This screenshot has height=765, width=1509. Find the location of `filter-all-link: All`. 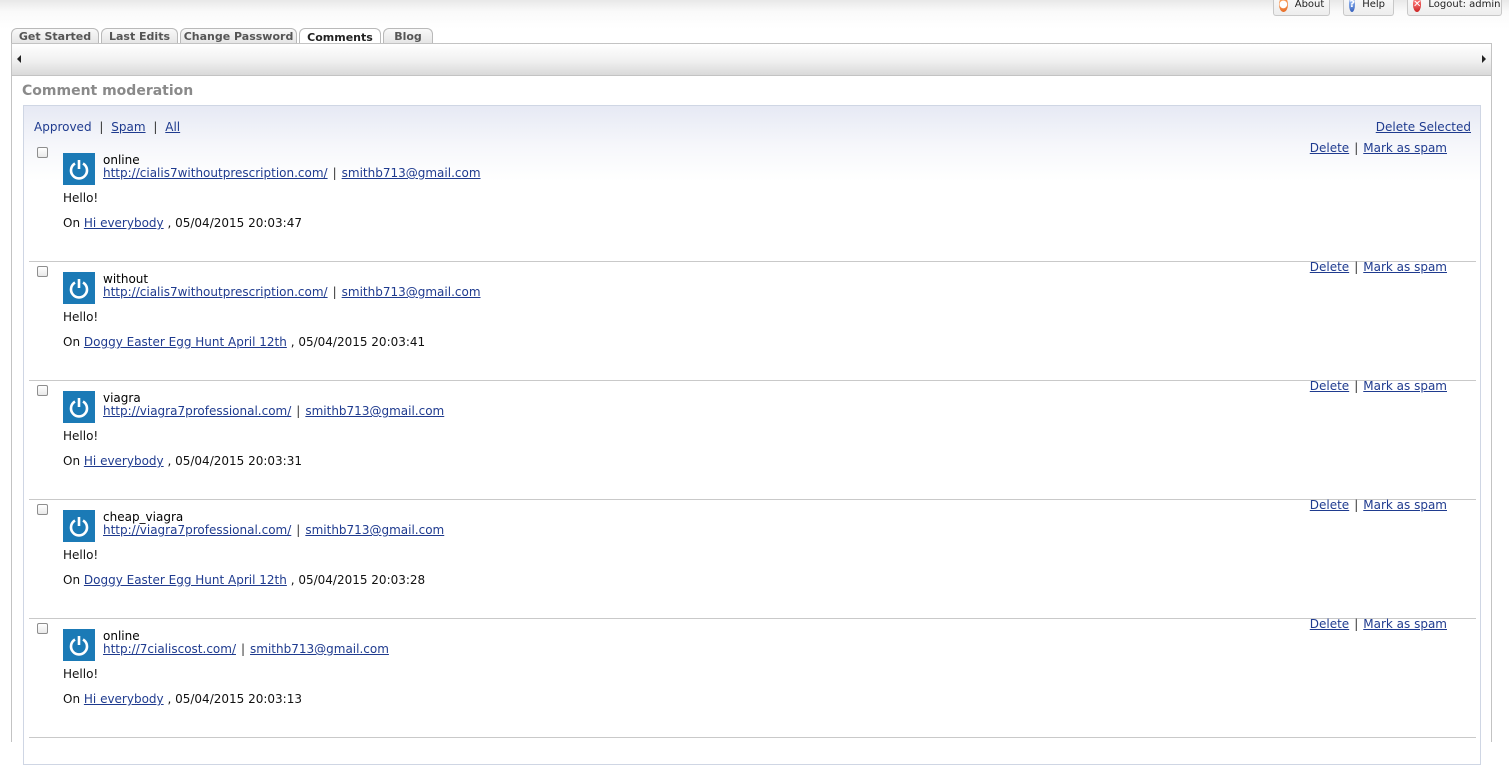

filter-all-link: All is located at coordinates (172, 127).